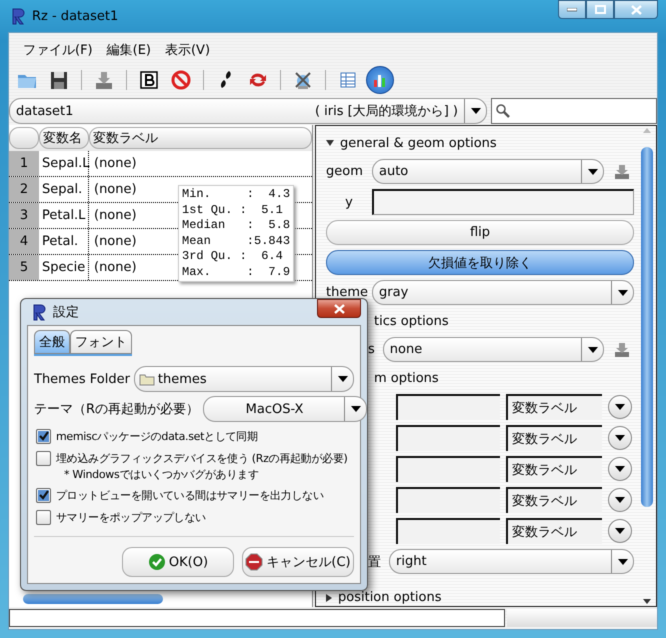 This screenshot has width=666, height=638. Describe the element at coordinates (183, 379) in the screenshot. I see `dropdown-value: themes` at that location.